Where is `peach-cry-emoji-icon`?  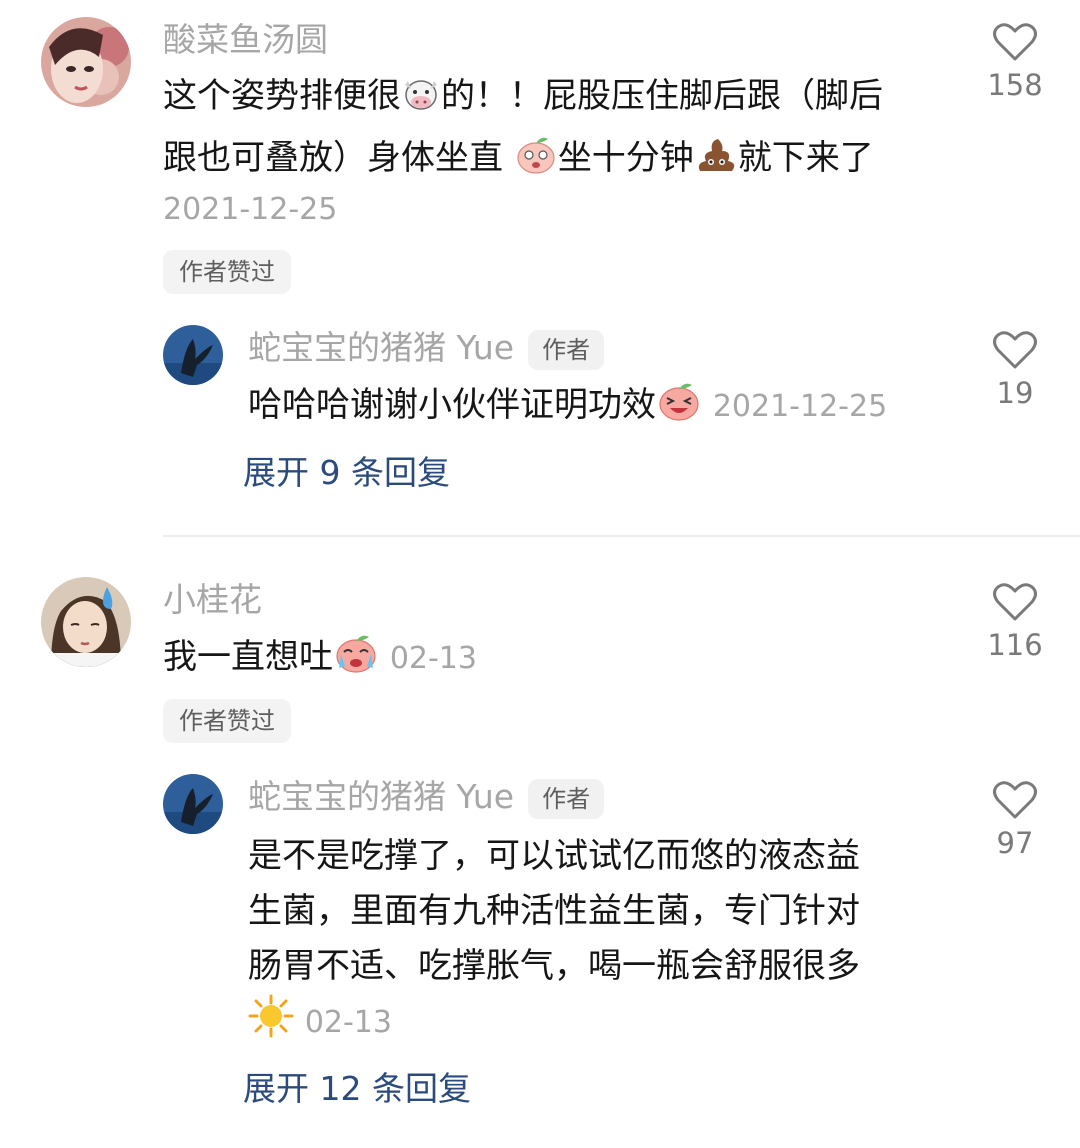
peach-cry-emoji-icon is located at coordinates (356, 661).